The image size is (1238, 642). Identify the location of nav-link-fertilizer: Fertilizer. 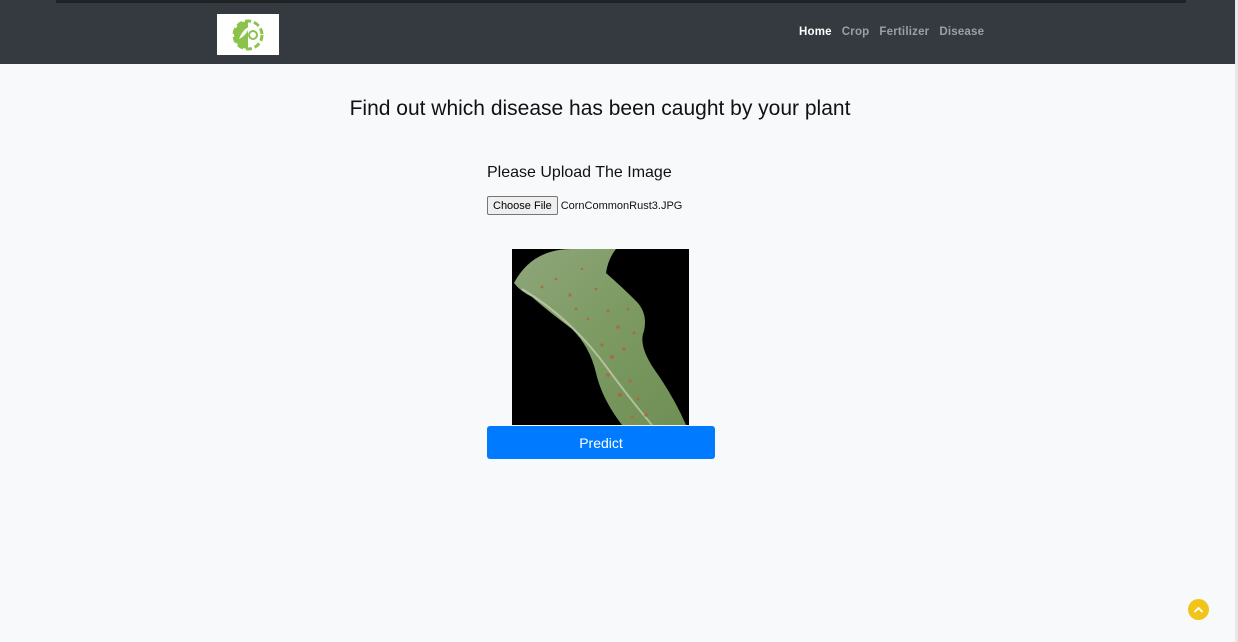
(904, 32).